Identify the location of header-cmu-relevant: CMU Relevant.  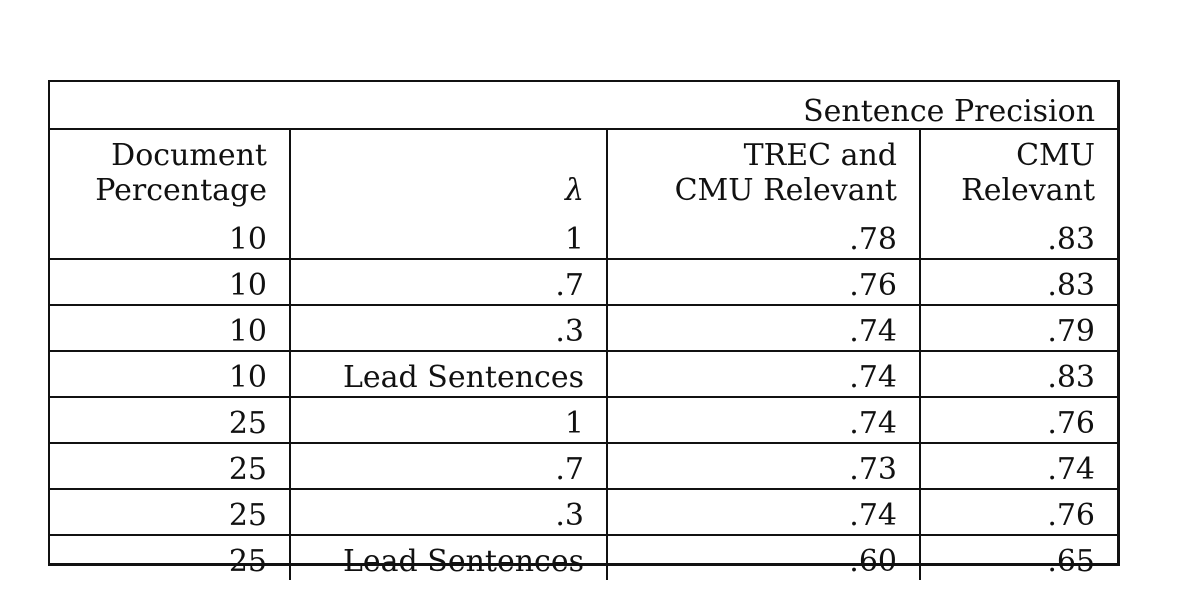
(1018, 171).